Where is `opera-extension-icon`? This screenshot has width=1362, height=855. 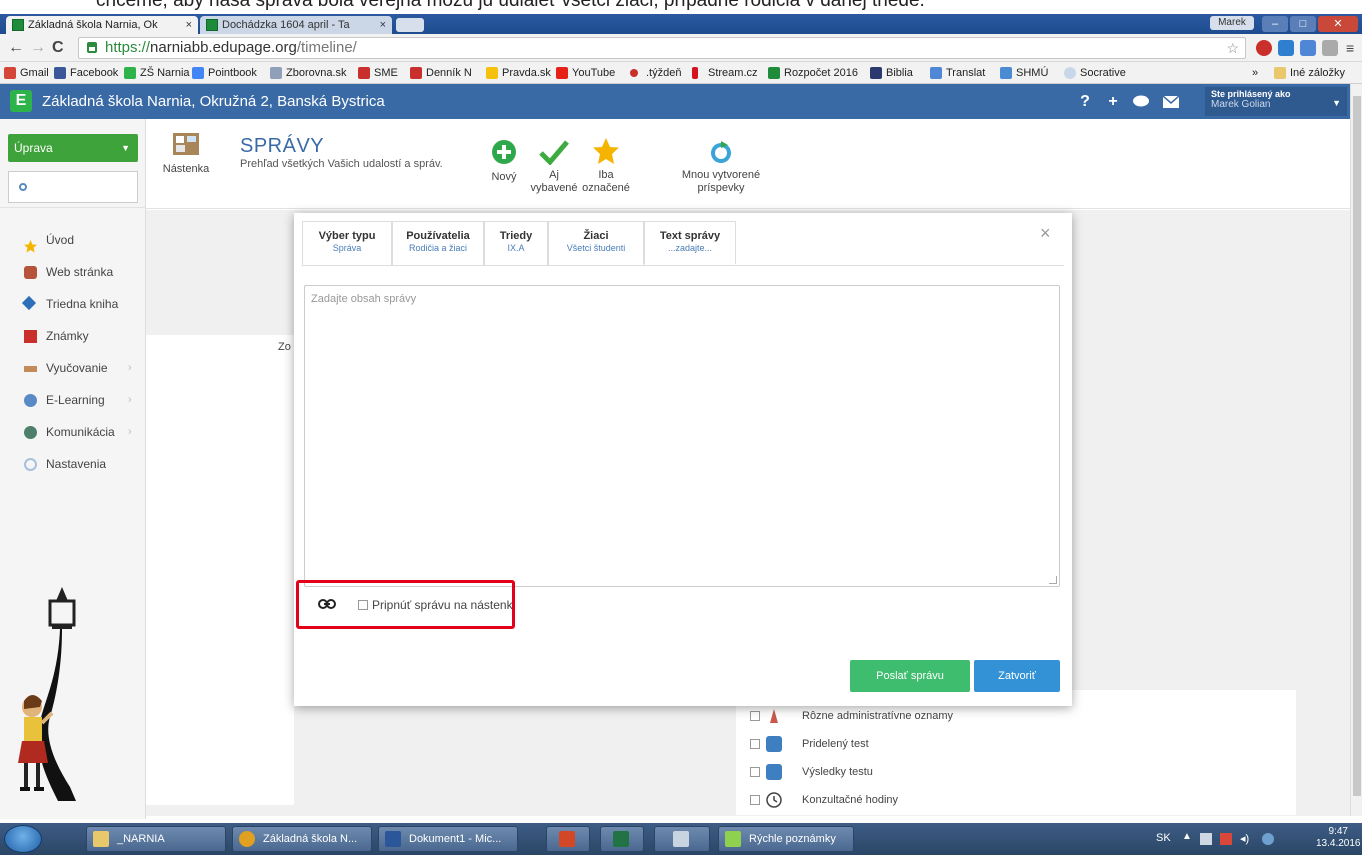
opera-extension-icon is located at coordinates (1264, 48).